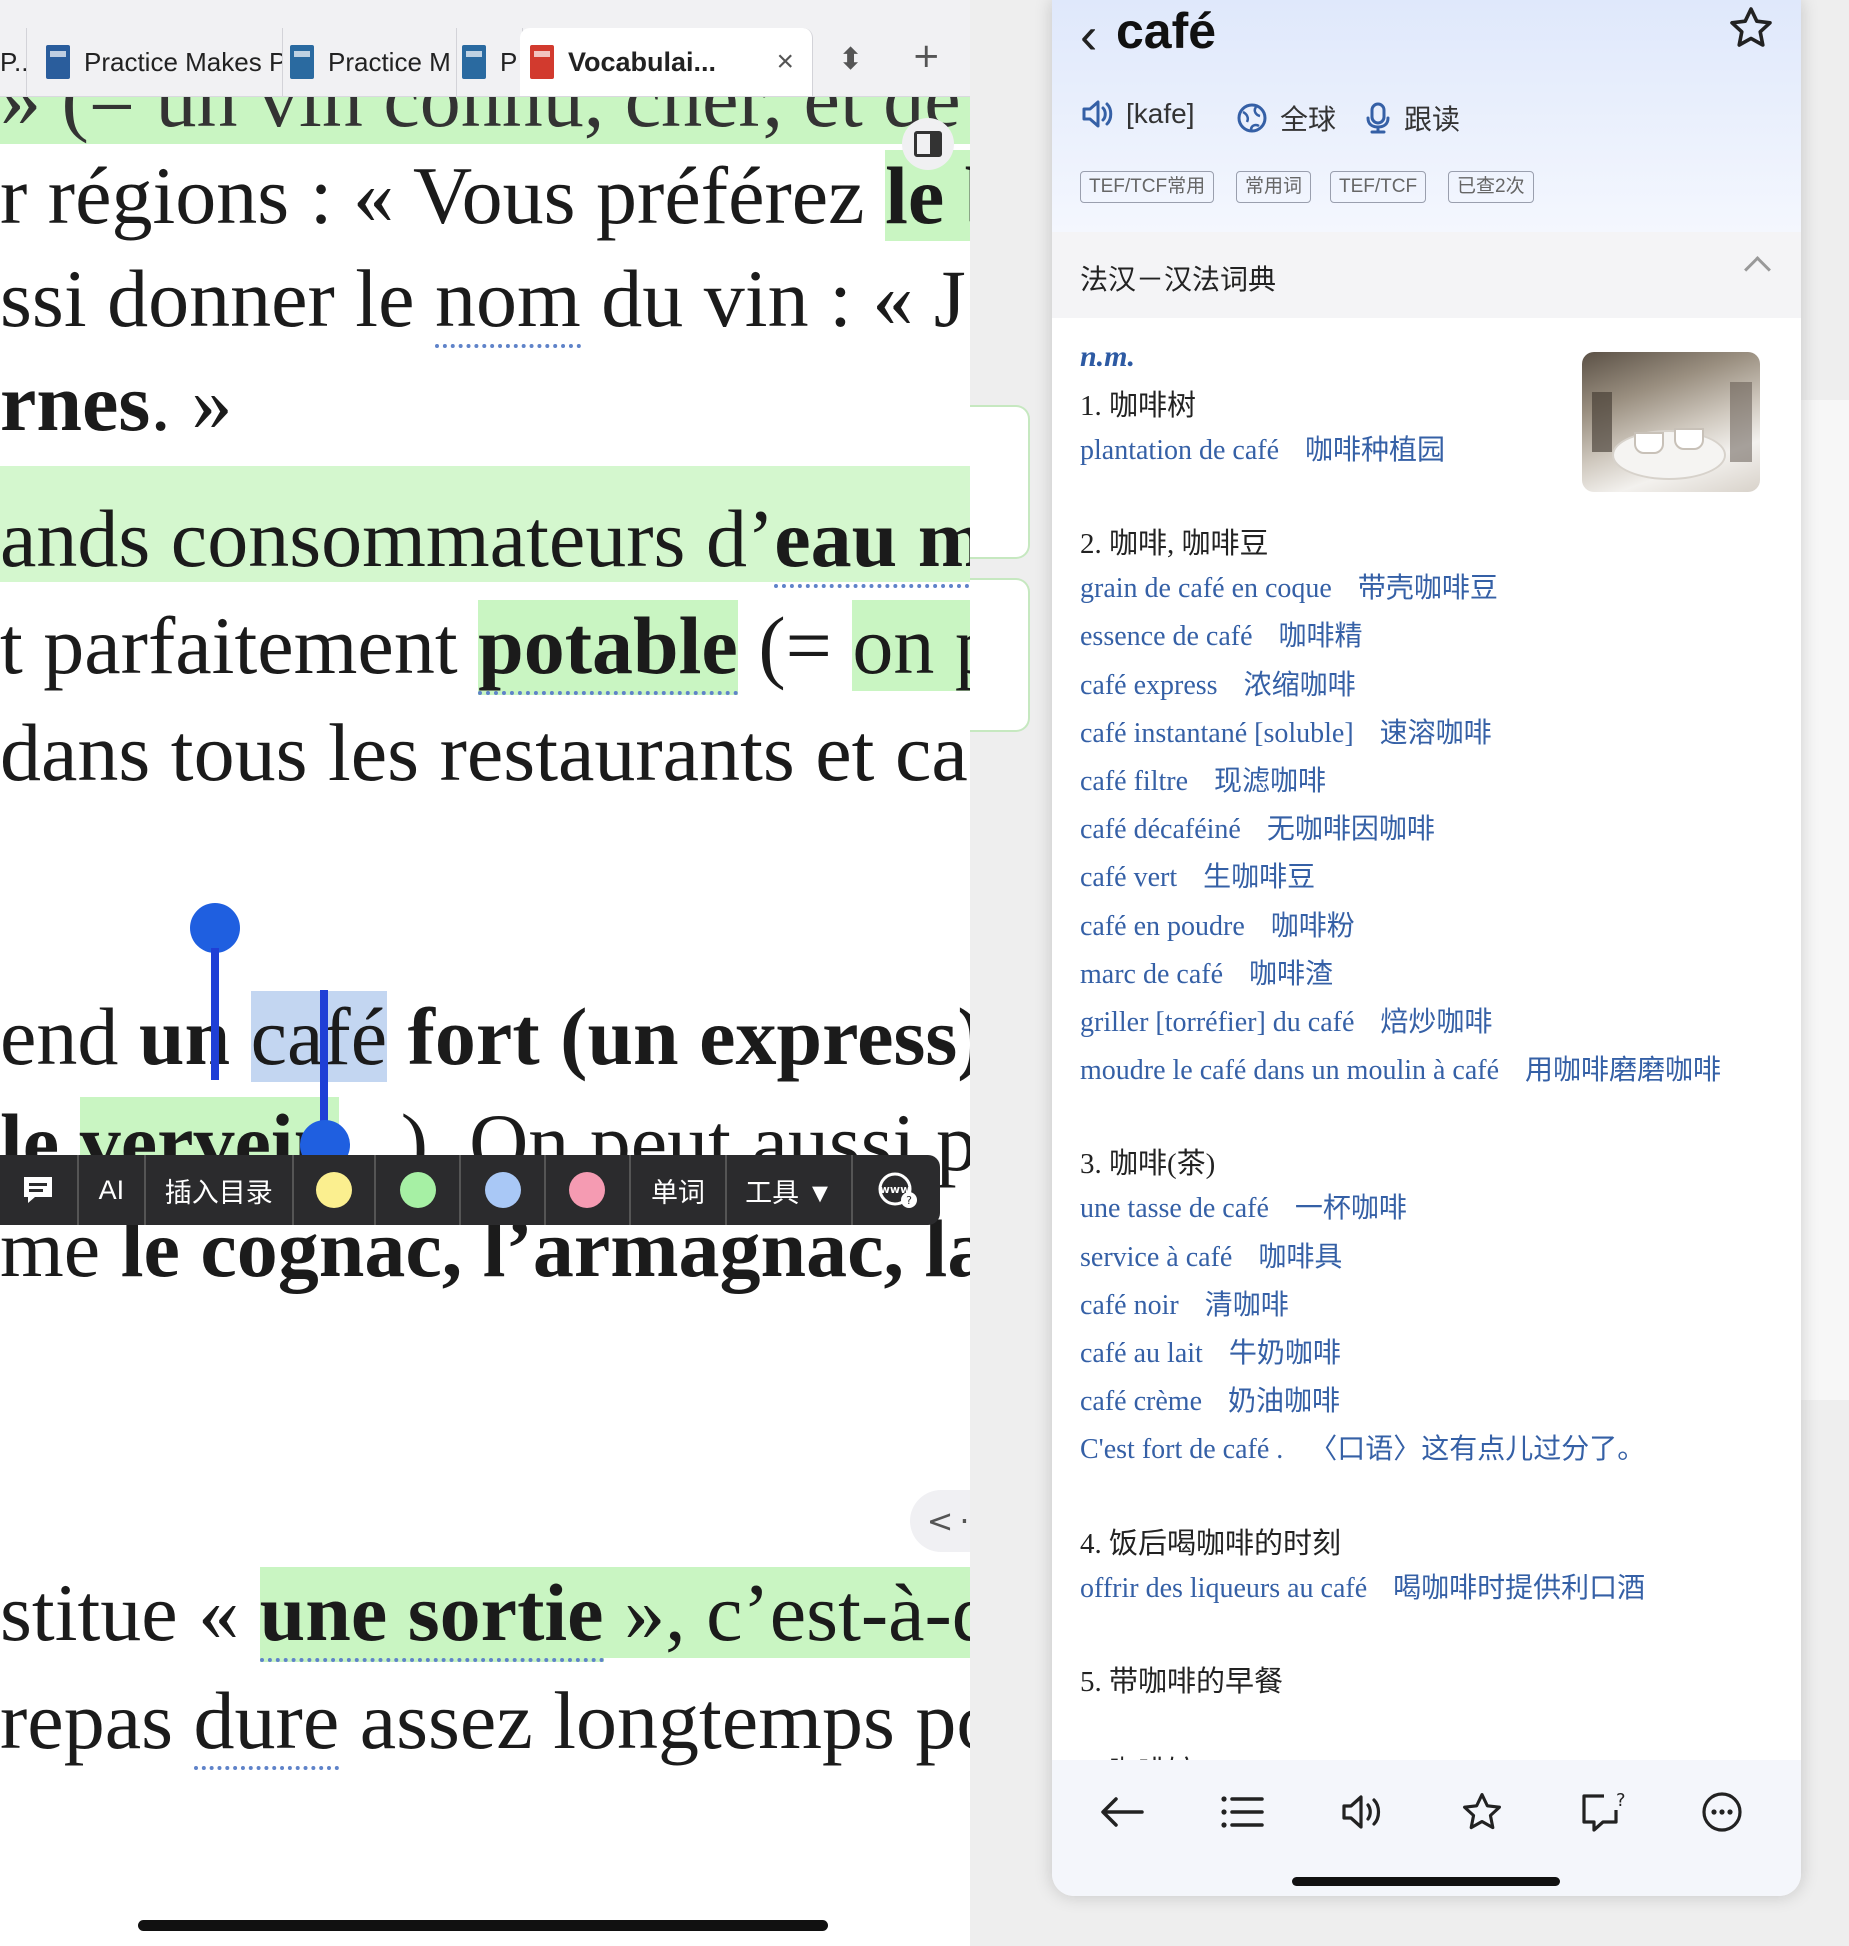  I want to click on star-icon, so click(1482, 1812).